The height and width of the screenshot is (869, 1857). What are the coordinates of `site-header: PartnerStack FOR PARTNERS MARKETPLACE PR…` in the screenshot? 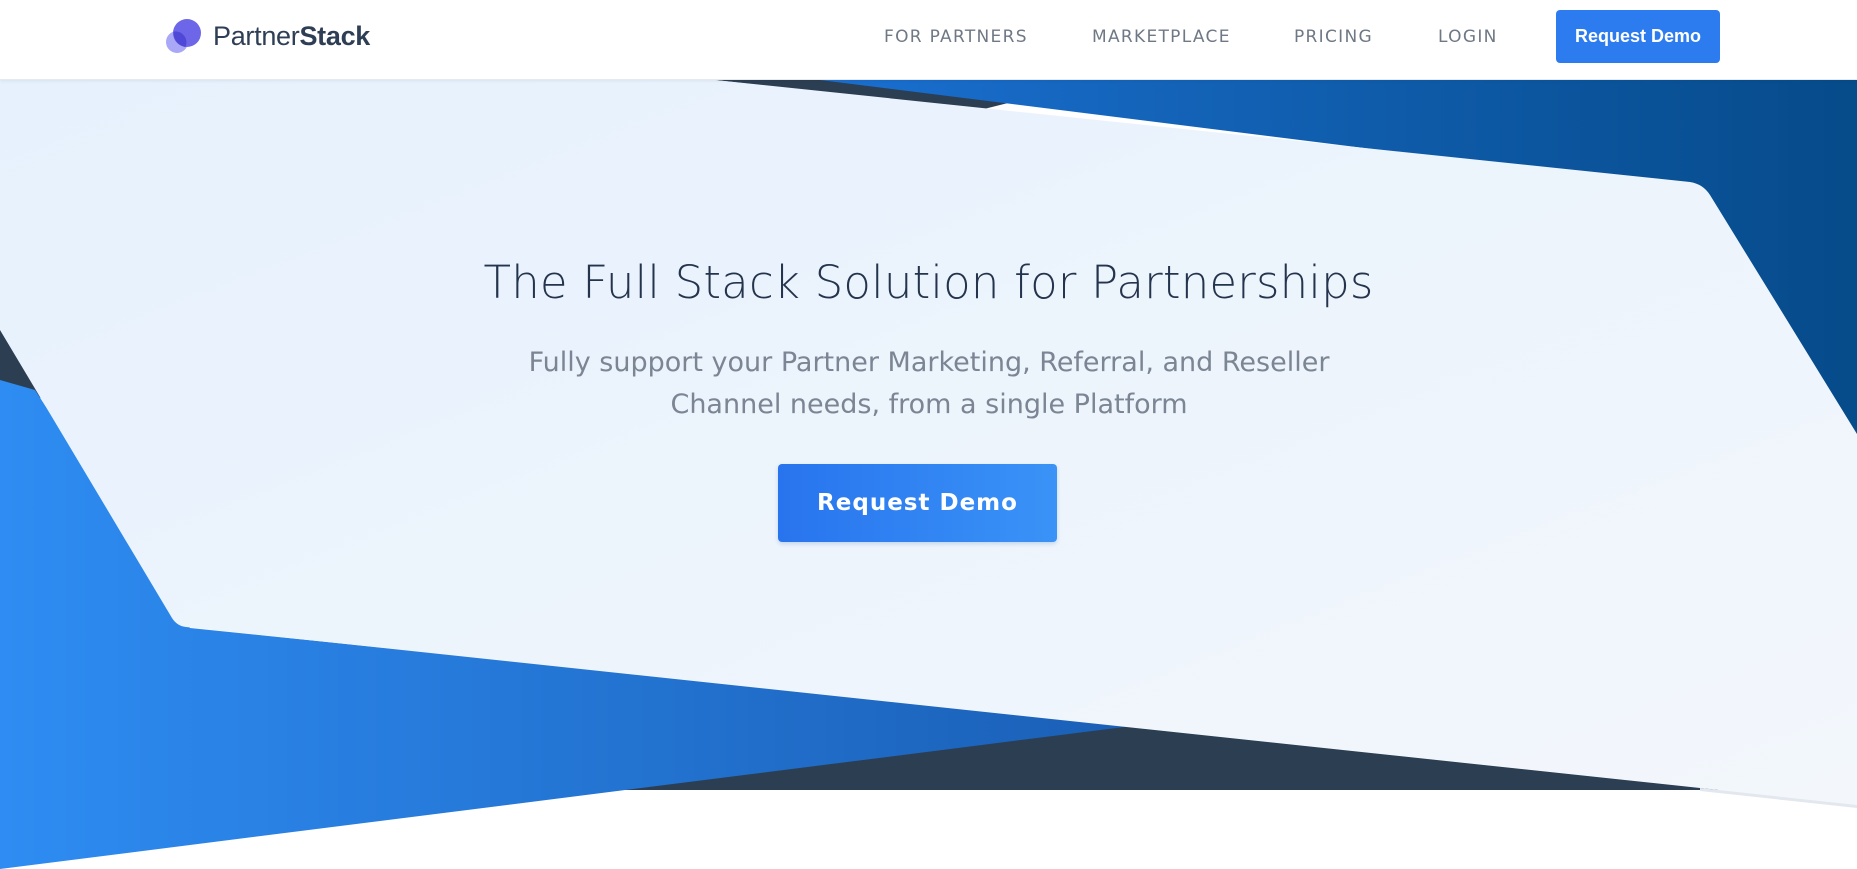 It's located at (928, 40).